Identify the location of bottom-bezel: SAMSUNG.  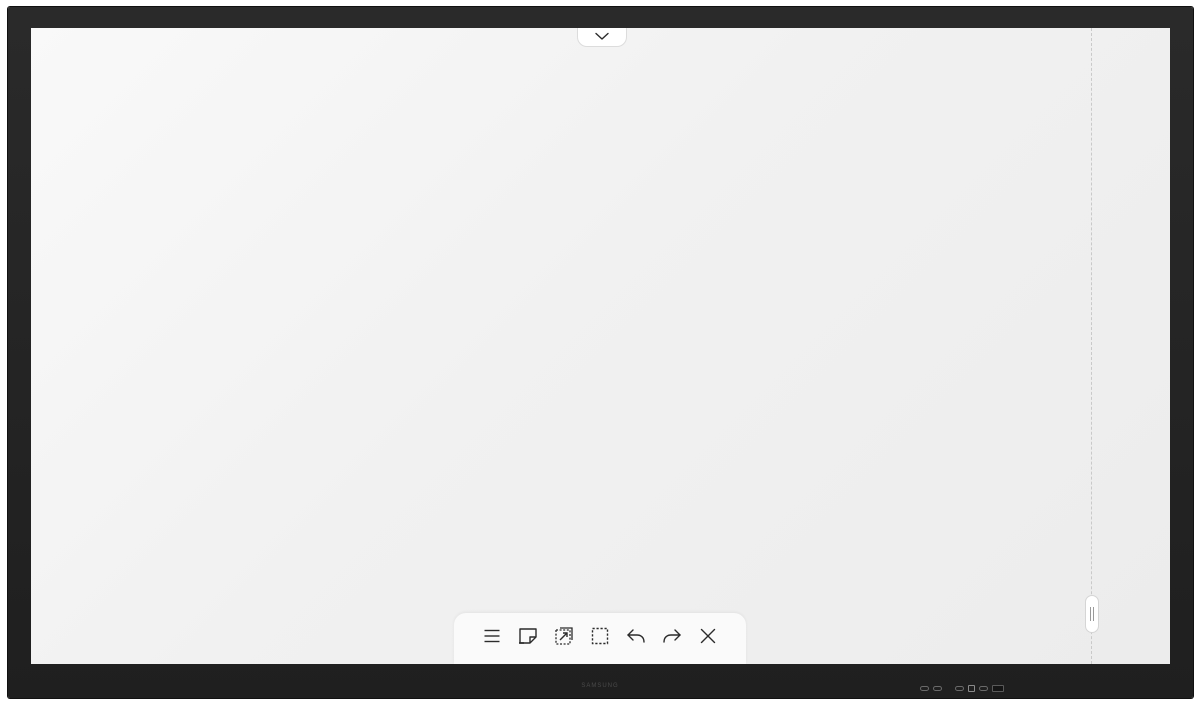
(600, 681).